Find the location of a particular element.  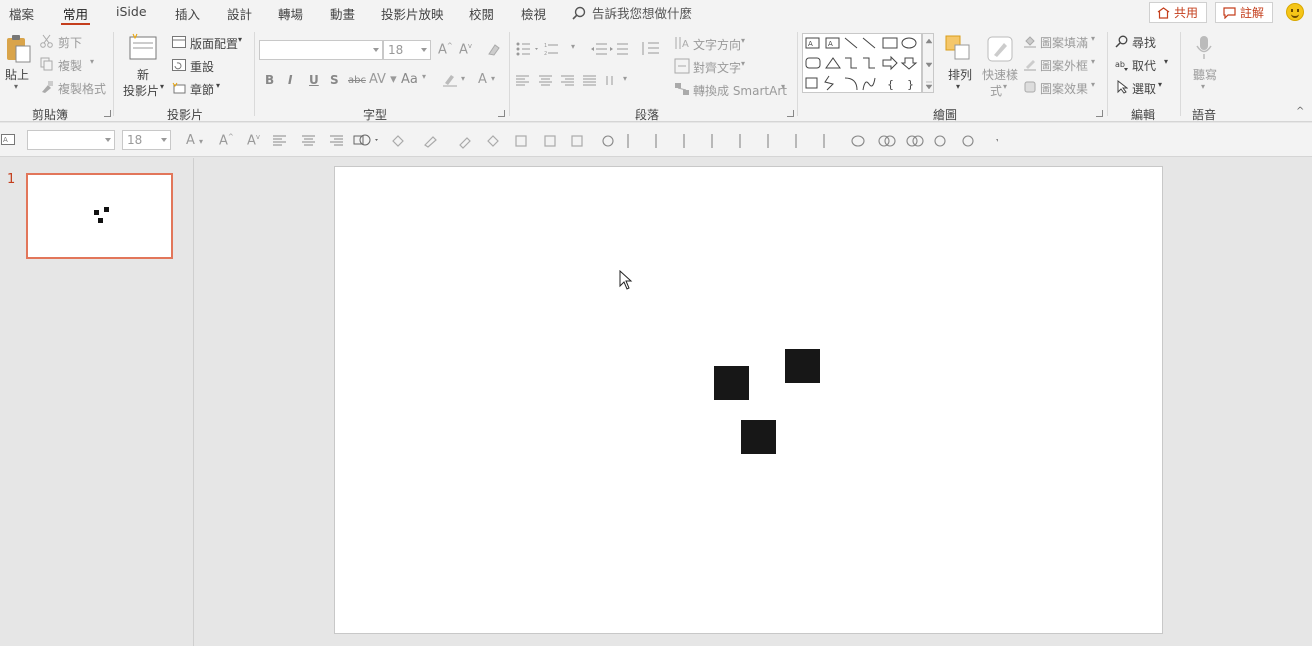

align-text-dropdown-icon: ▾ is located at coordinates (743, 63).